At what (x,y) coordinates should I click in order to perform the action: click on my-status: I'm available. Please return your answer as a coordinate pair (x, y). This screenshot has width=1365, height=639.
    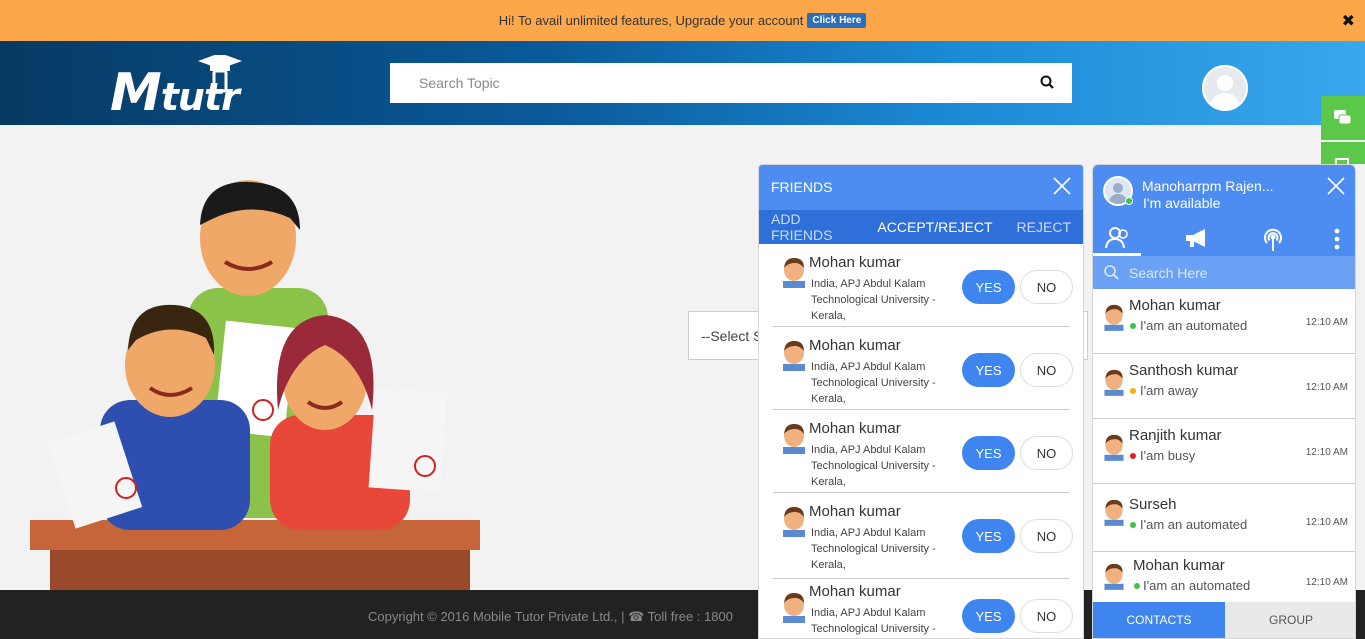
    Looking at the image, I should click on (1181, 203).